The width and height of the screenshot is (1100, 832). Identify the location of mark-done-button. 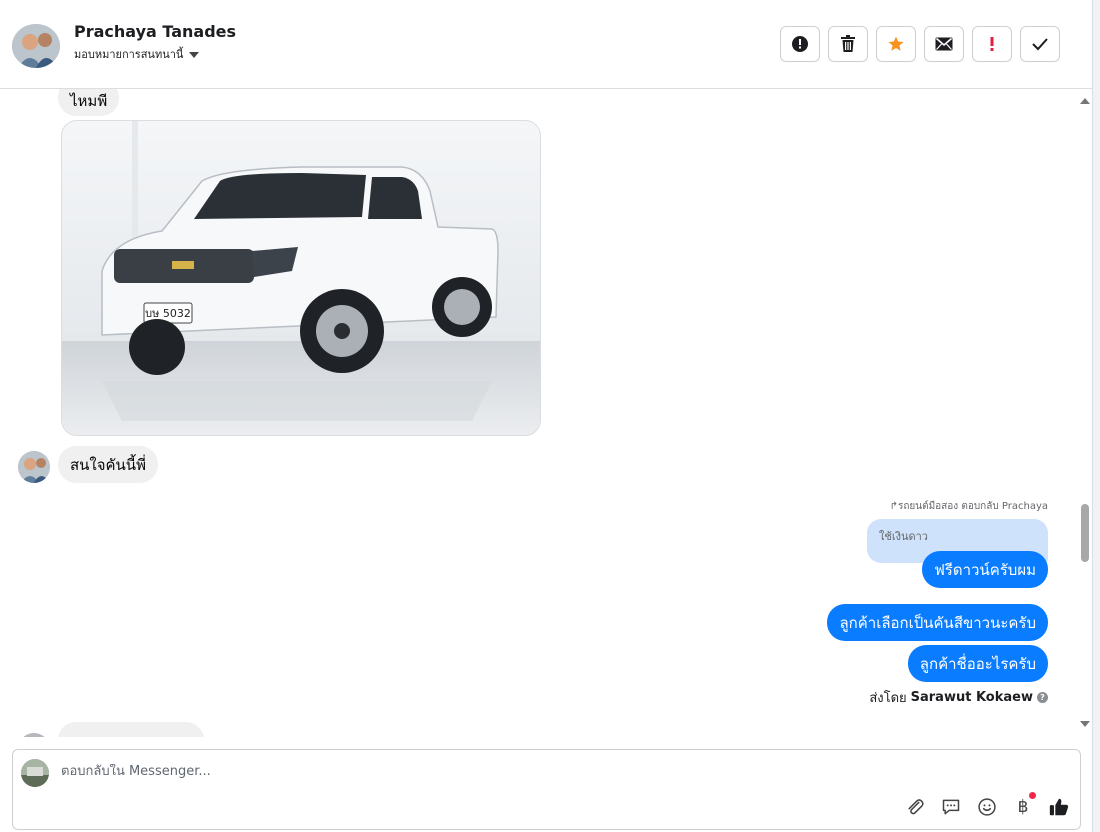
(1040, 44).